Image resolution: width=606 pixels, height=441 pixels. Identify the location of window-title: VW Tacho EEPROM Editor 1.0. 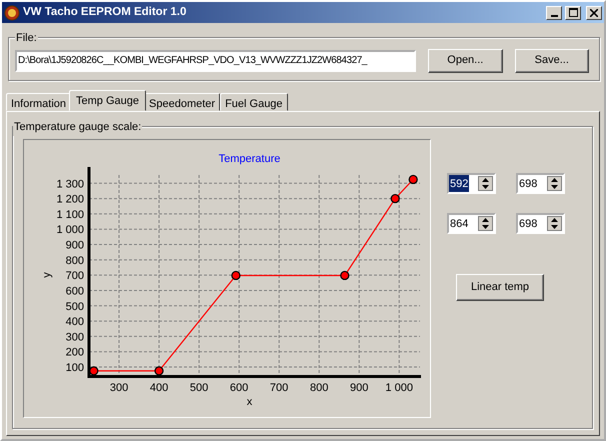
(105, 12).